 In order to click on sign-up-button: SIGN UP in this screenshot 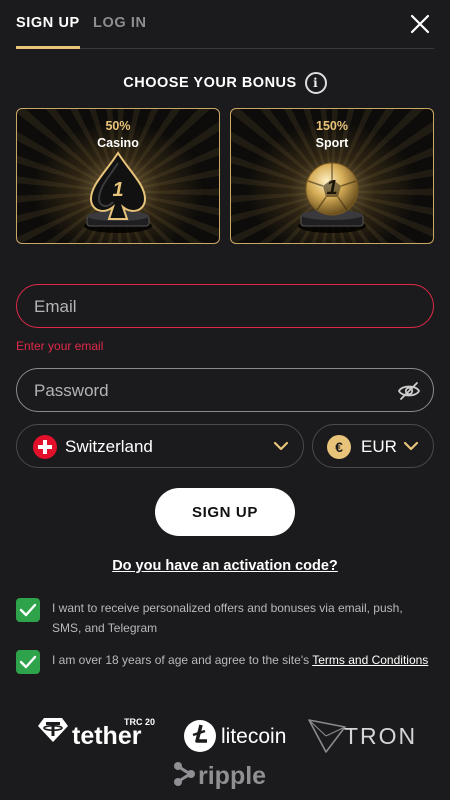, I will do `click(225, 512)`.